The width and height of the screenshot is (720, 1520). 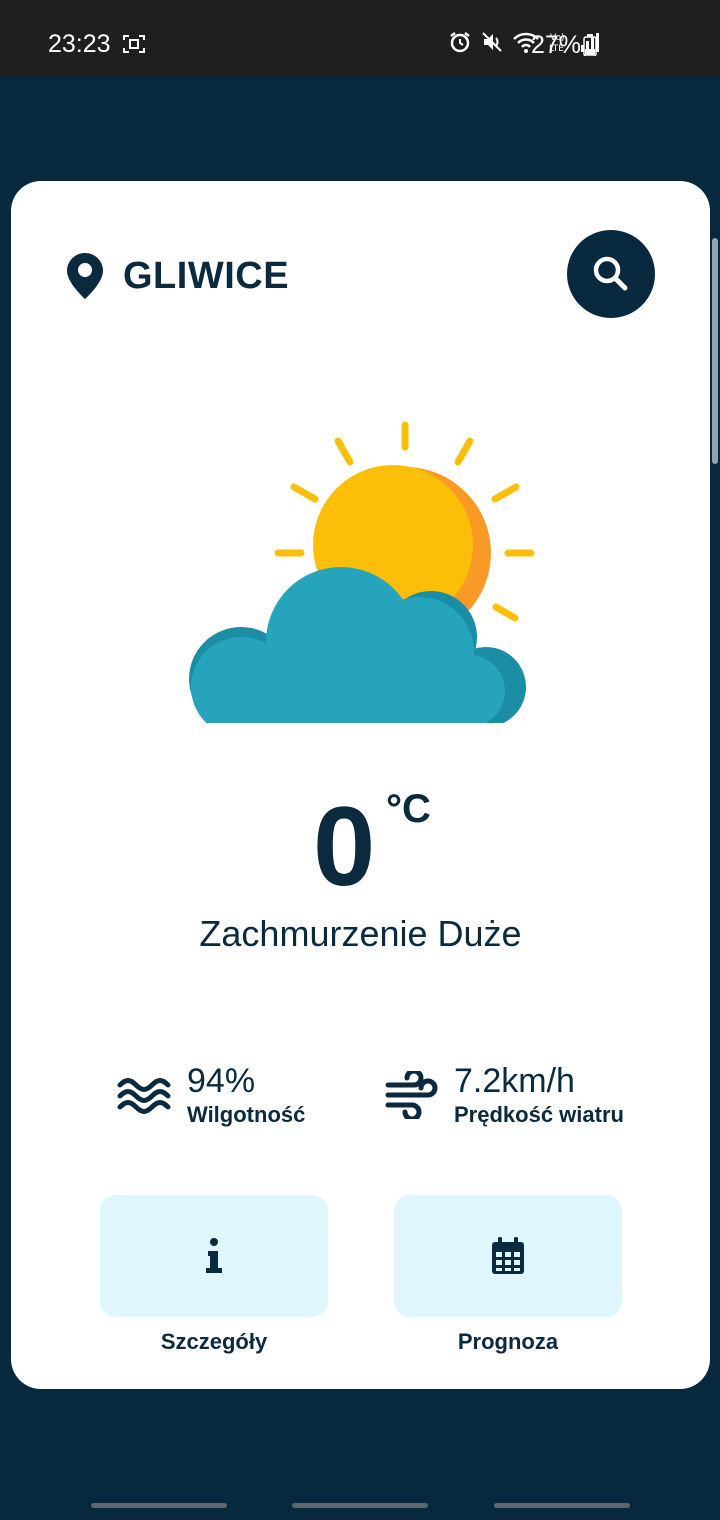 I want to click on humidity-stat: 94% Wilgotność, so click(x=211, y=1095).